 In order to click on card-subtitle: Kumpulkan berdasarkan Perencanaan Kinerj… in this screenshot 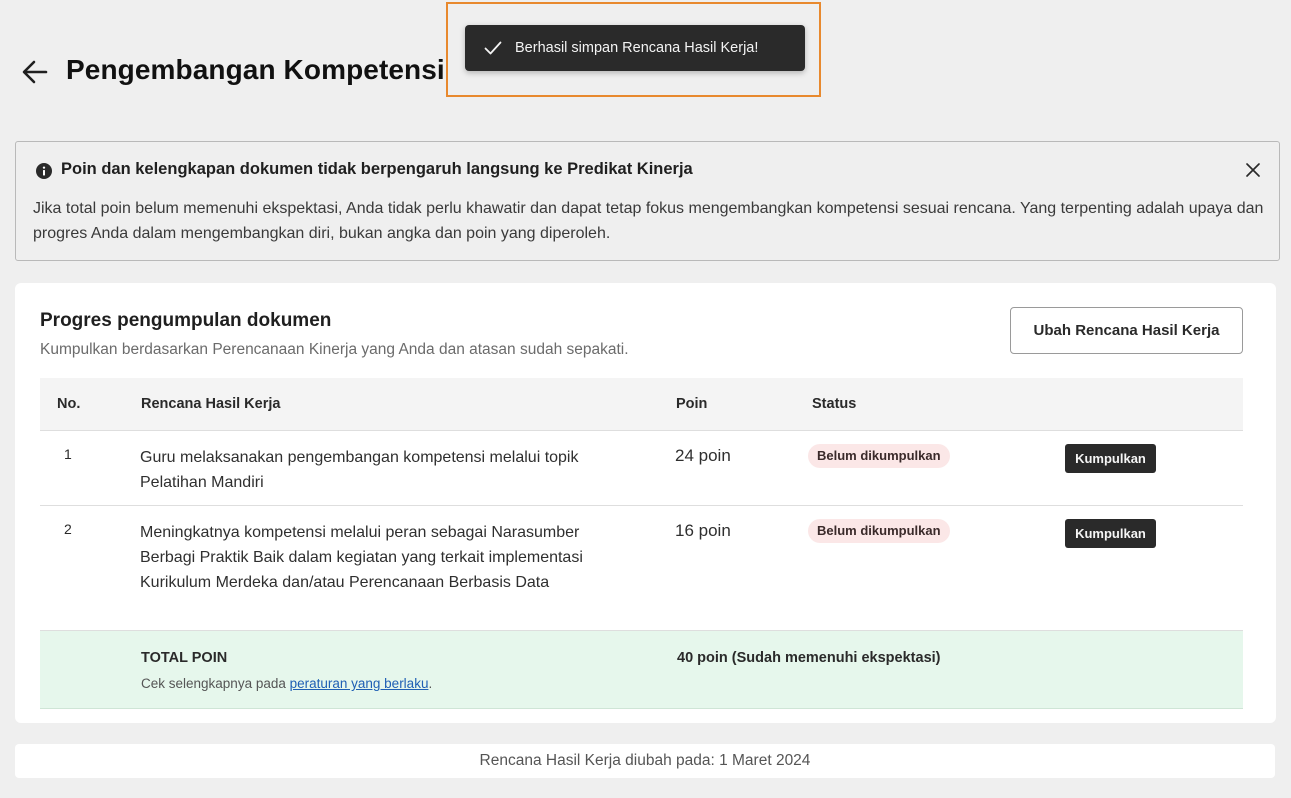, I will do `click(334, 349)`.